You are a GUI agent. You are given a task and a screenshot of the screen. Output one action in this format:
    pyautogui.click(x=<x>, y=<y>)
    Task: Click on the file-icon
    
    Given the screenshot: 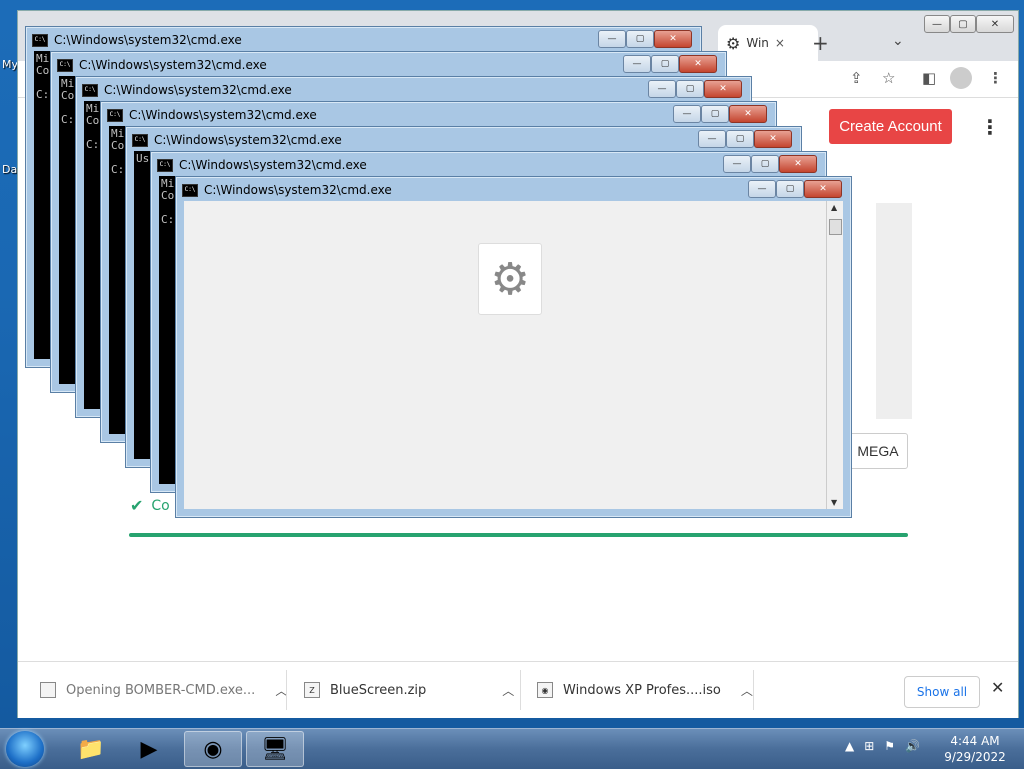 What is the action you would take?
    pyautogui.click(x=48, y=690)
    